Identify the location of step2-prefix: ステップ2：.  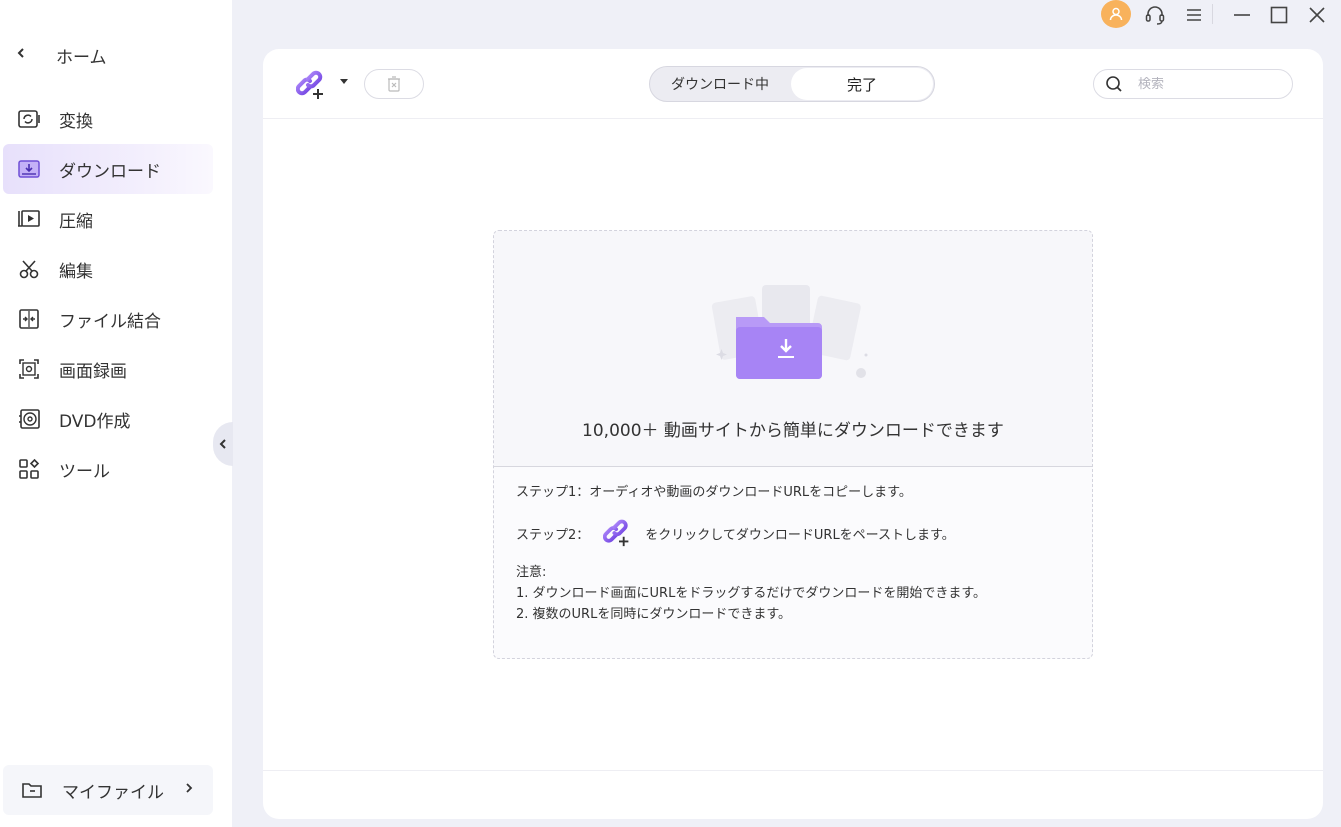
(553, 535).